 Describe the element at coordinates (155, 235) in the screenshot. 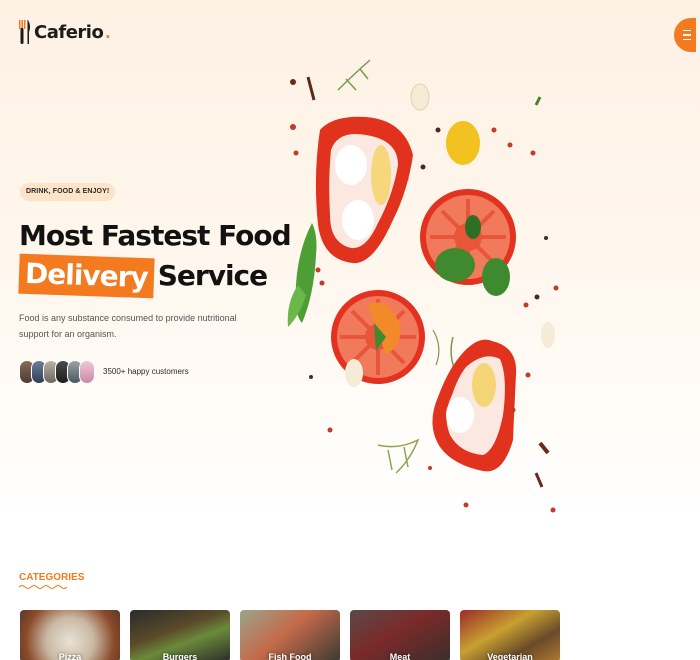

I see `headline-line1: Most Fastest Food` at that location.